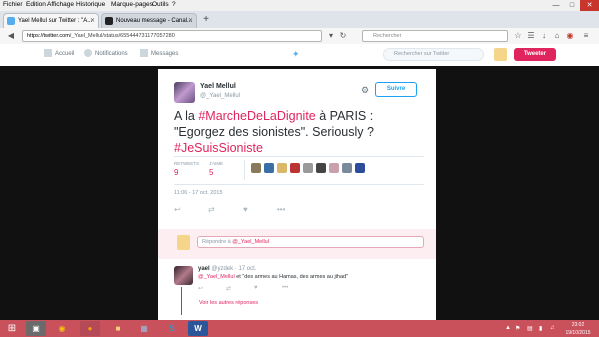 This screenshot has height=337, width=599. What do you see at coordinates (144, 53) in the screenshot?
I see `envelope-icon` at bounding box center [144, 53].